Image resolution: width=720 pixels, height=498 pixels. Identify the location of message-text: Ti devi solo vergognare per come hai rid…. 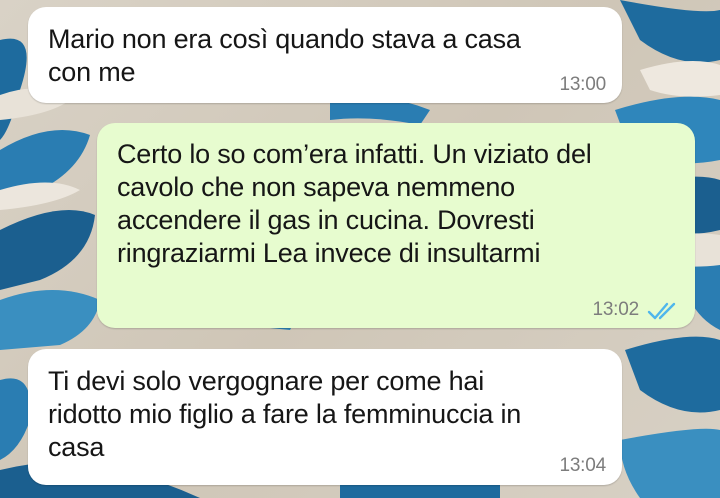
(285, 414).